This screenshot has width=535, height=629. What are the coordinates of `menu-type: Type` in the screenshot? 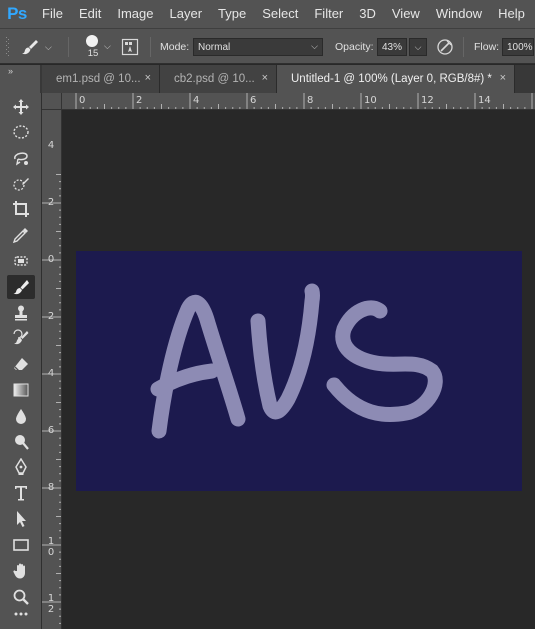 It's located at (232, 14).